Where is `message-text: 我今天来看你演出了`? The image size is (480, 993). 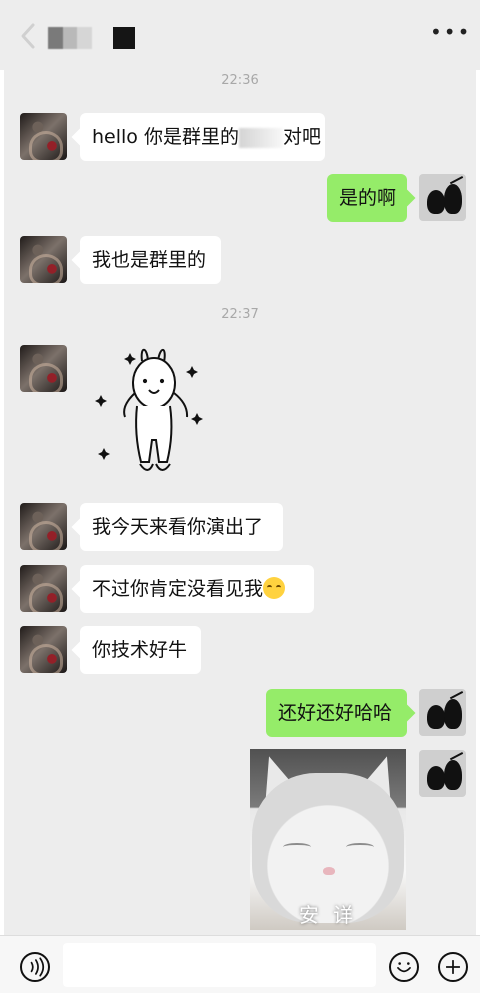 message-text: 我今天来看你演出了 is located at coordinates (178, 527).